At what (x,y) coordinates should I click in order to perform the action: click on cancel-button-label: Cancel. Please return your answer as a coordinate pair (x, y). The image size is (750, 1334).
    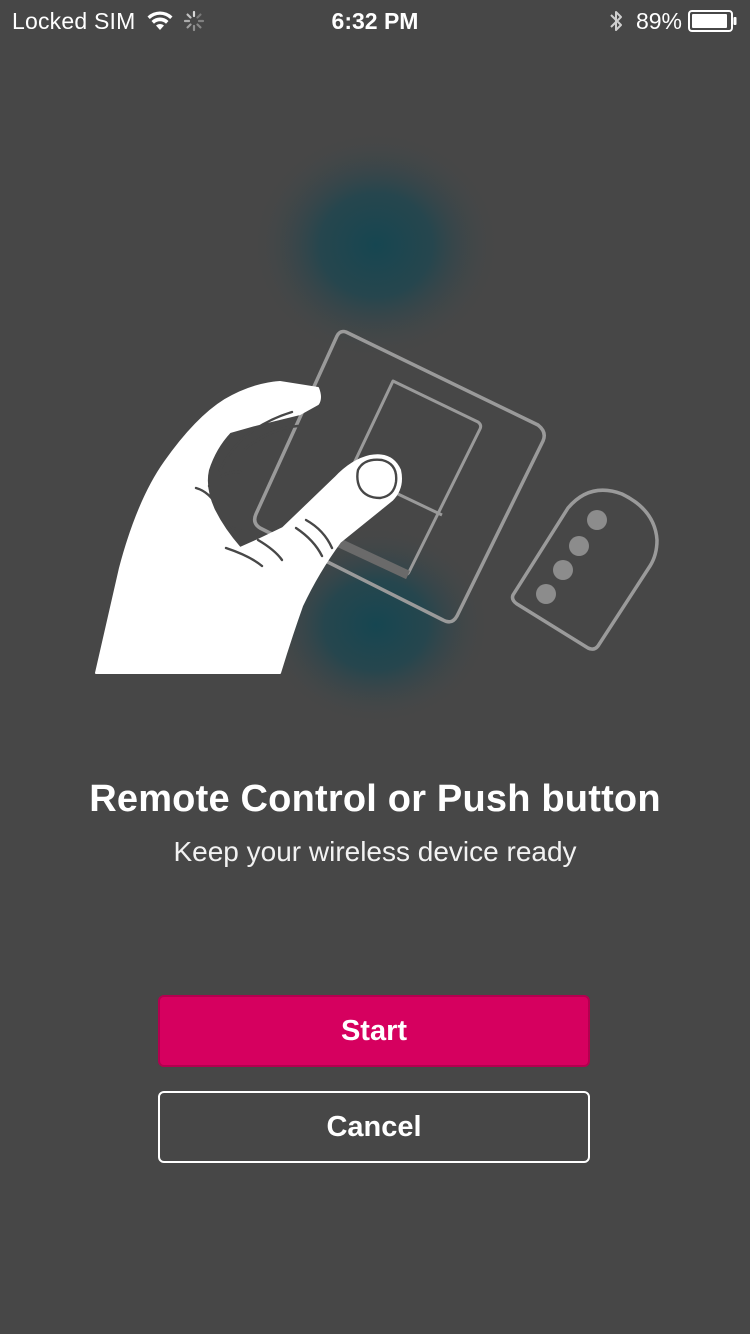
    Looking at the image, I should click on (374, 1126).